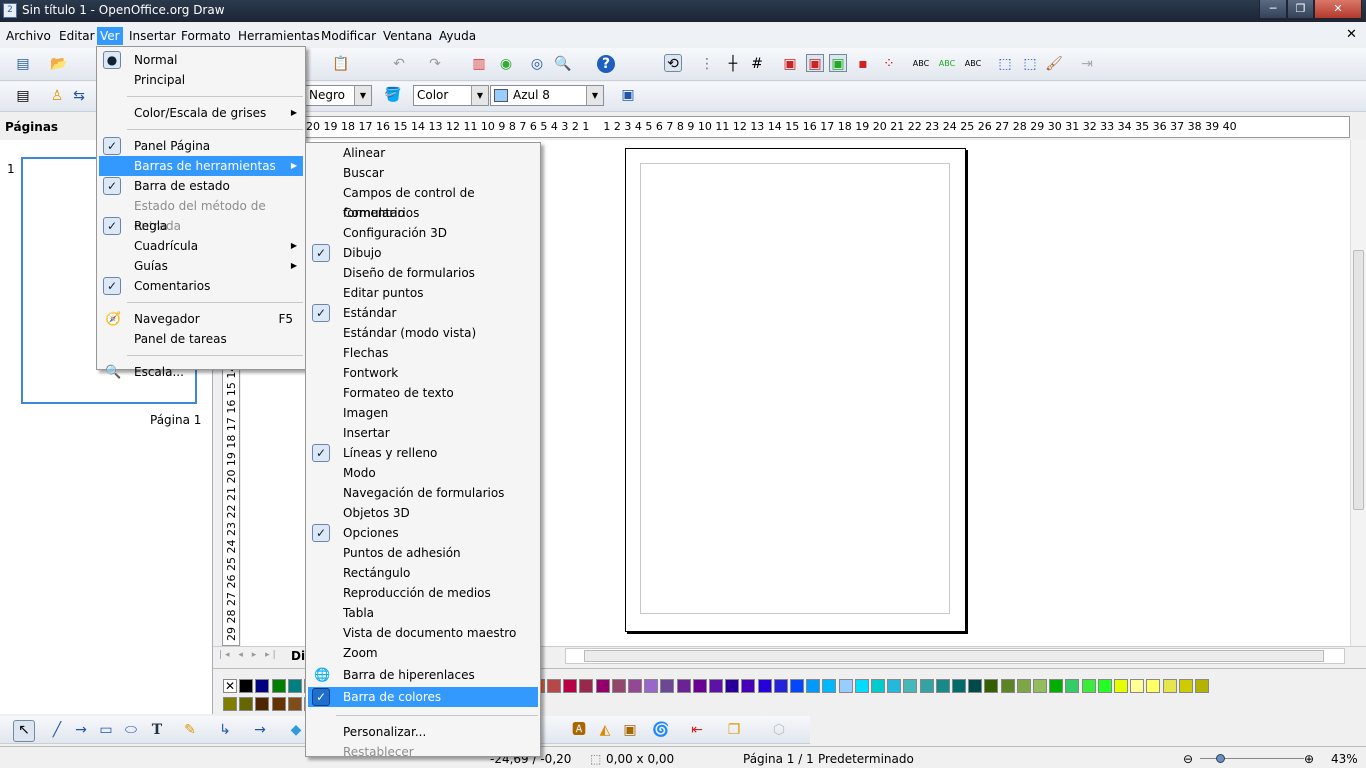 The image size is (1366, 768). Describe the element at coordinates (423, 153) in the screenshot. I see `menu-item-alinear: Alinear` at that location.